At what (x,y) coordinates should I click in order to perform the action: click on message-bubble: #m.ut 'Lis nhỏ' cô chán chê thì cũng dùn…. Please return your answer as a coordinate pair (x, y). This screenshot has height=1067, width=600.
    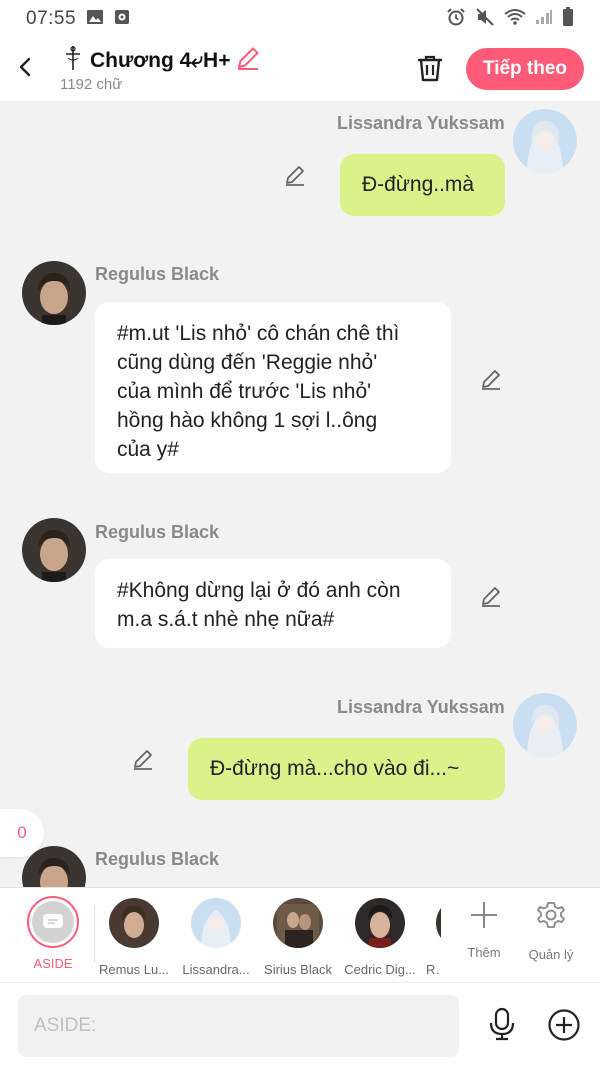
    Looking at the image, I should click on (273, 387).